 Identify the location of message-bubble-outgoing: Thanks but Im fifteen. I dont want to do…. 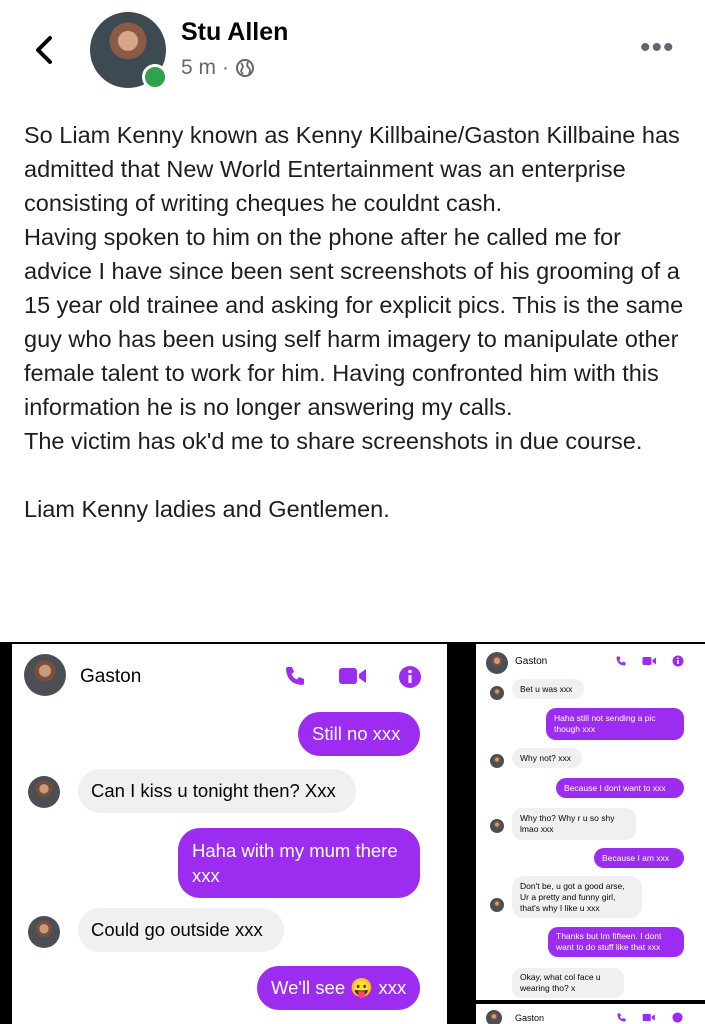
(616, 942).